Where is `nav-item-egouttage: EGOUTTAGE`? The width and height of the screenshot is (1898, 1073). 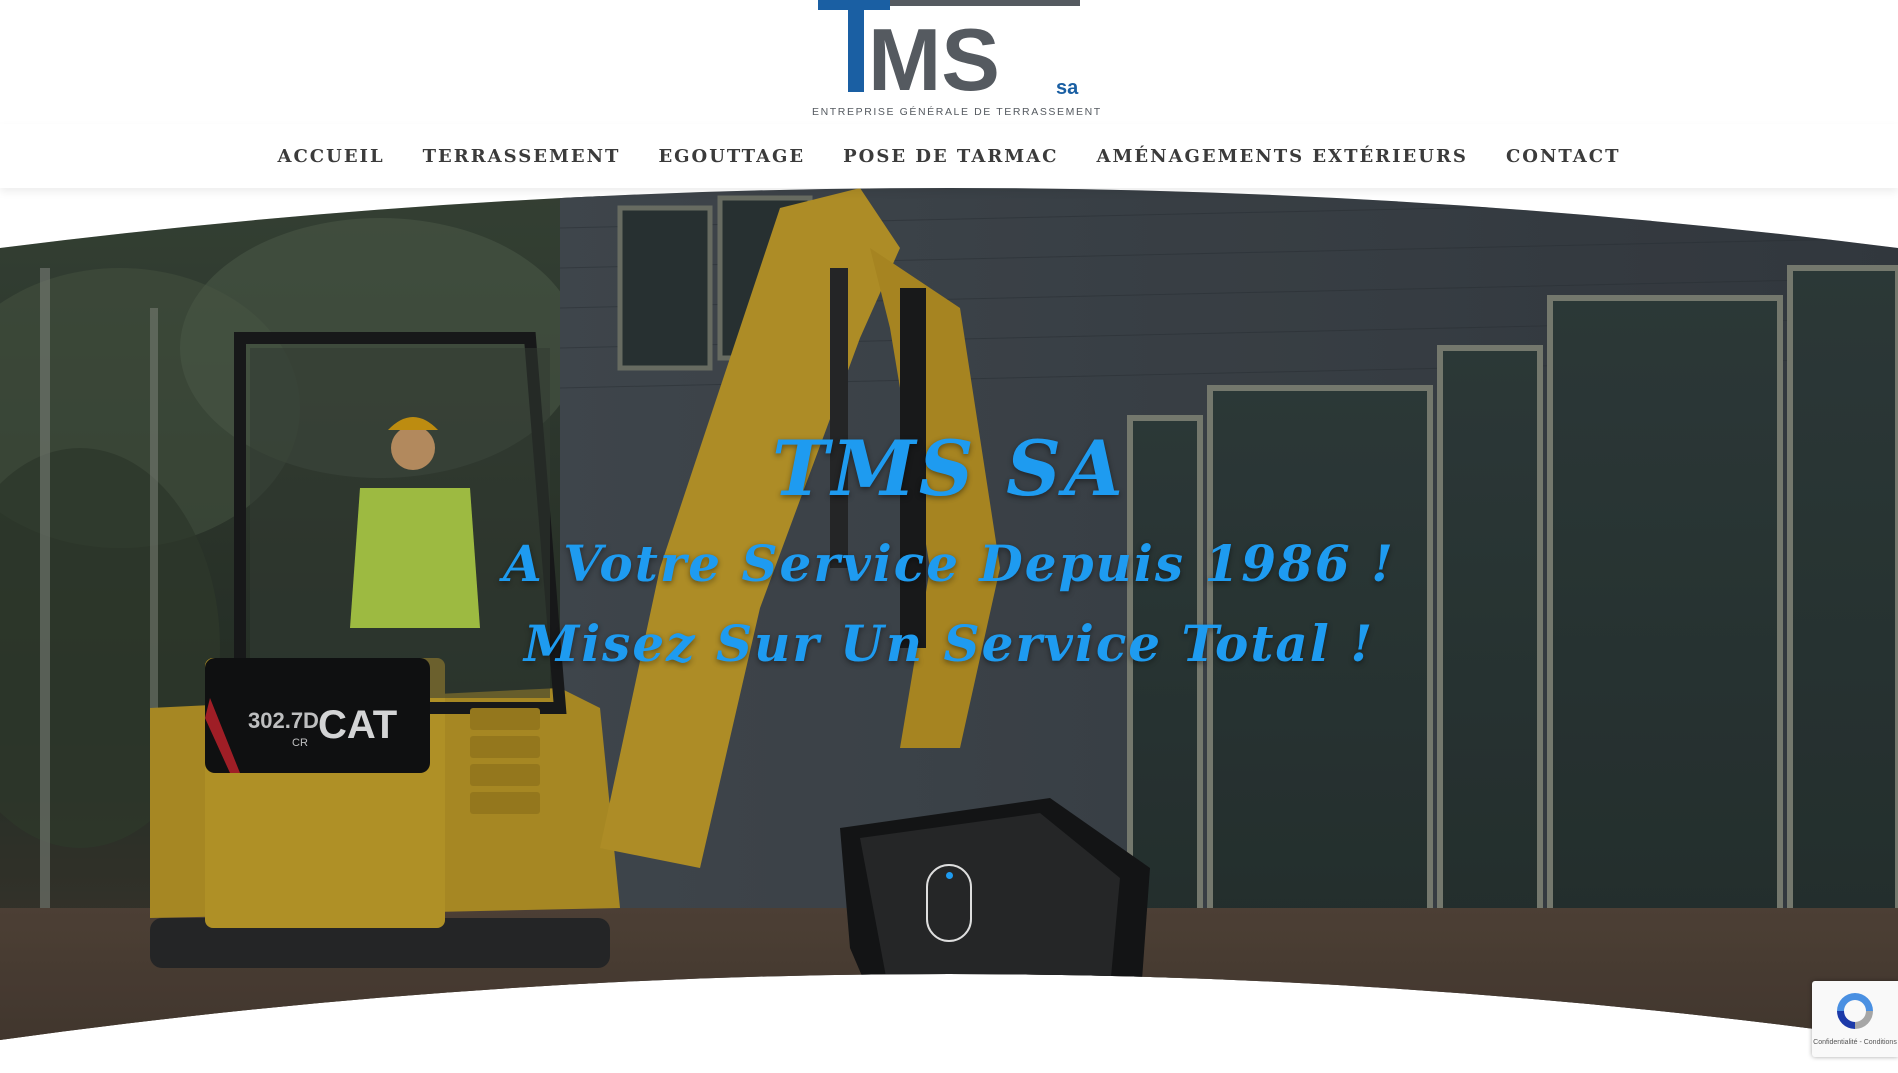
nav-item-egouttage: EGOUTTAGE is located at coordinates (731, 156).